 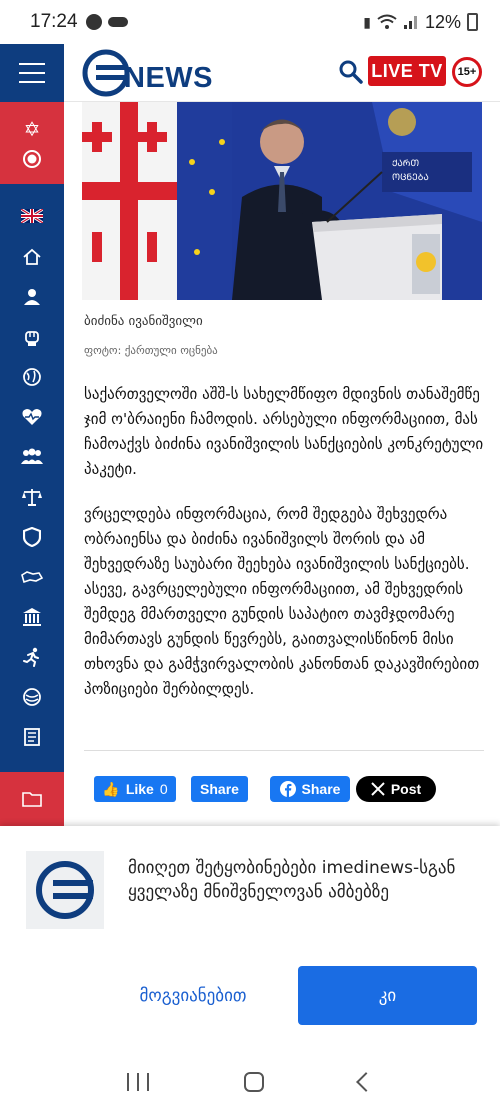 What do you see at coordinates (106, 22) in the screenshot?
I see `status-notification-icons` at bounding box center [106, 22].